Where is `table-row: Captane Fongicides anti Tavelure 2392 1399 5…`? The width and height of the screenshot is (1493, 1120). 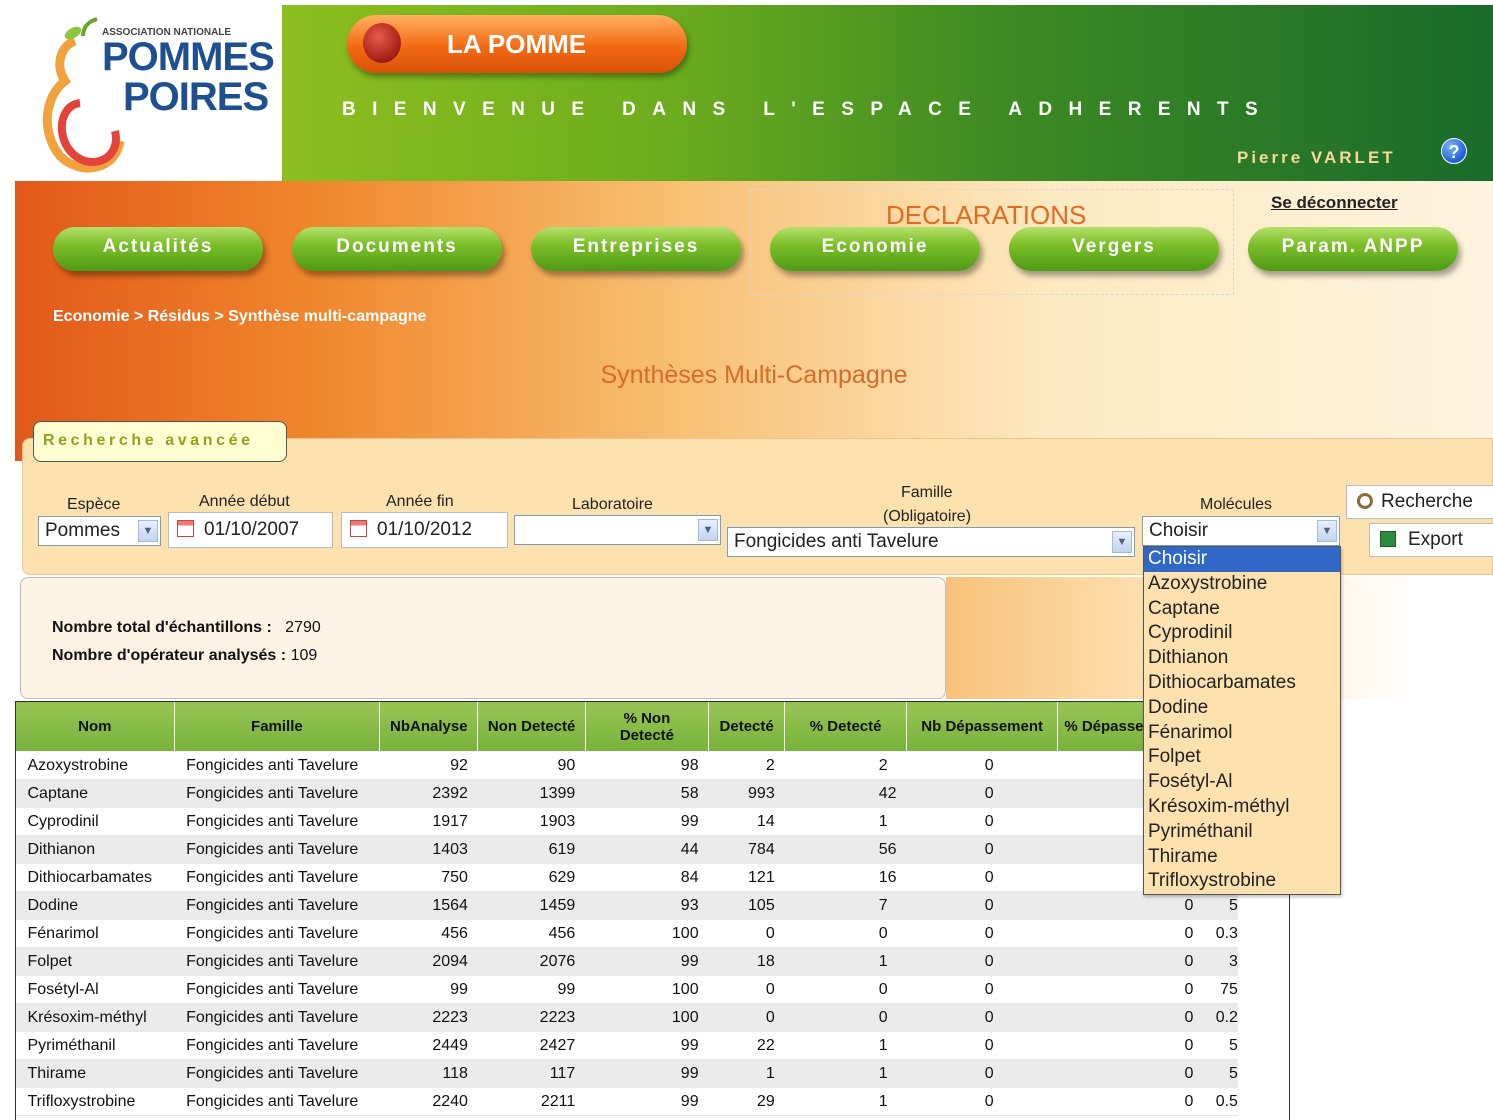
table-row: Captane Fongicides anti Tavelure 2392 1399 5… is located at coordinates (652, 793).